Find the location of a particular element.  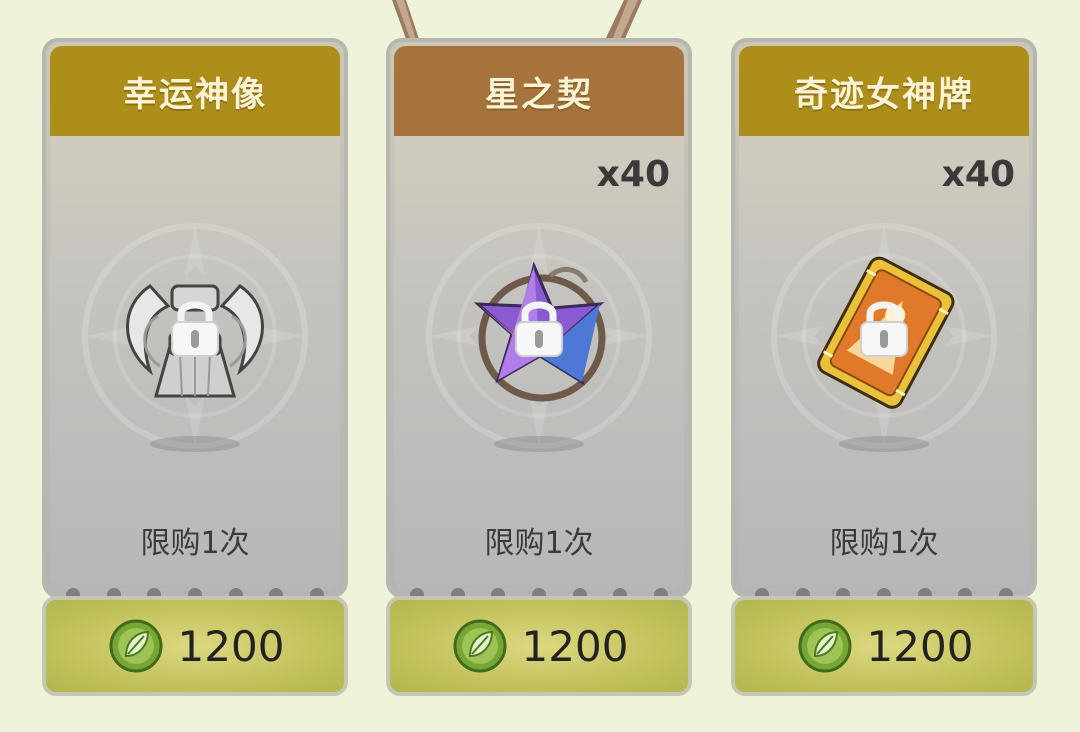

card-title: 幸运神像 is located at coordinates (195, 91).